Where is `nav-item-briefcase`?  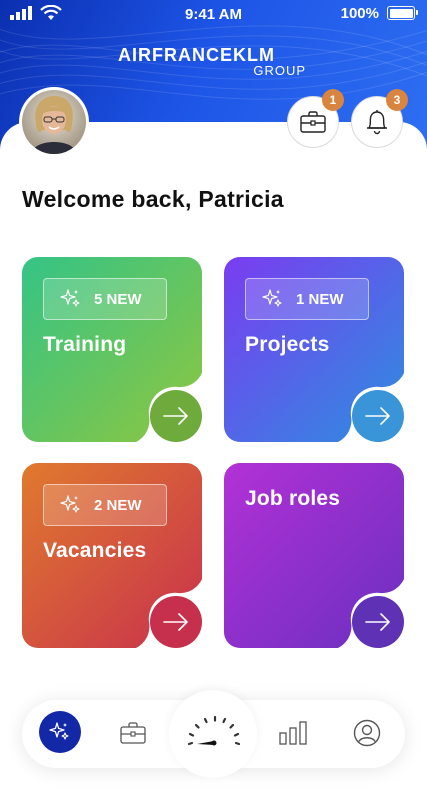 nav-item-briefcase is located at coordinates (133, 733).